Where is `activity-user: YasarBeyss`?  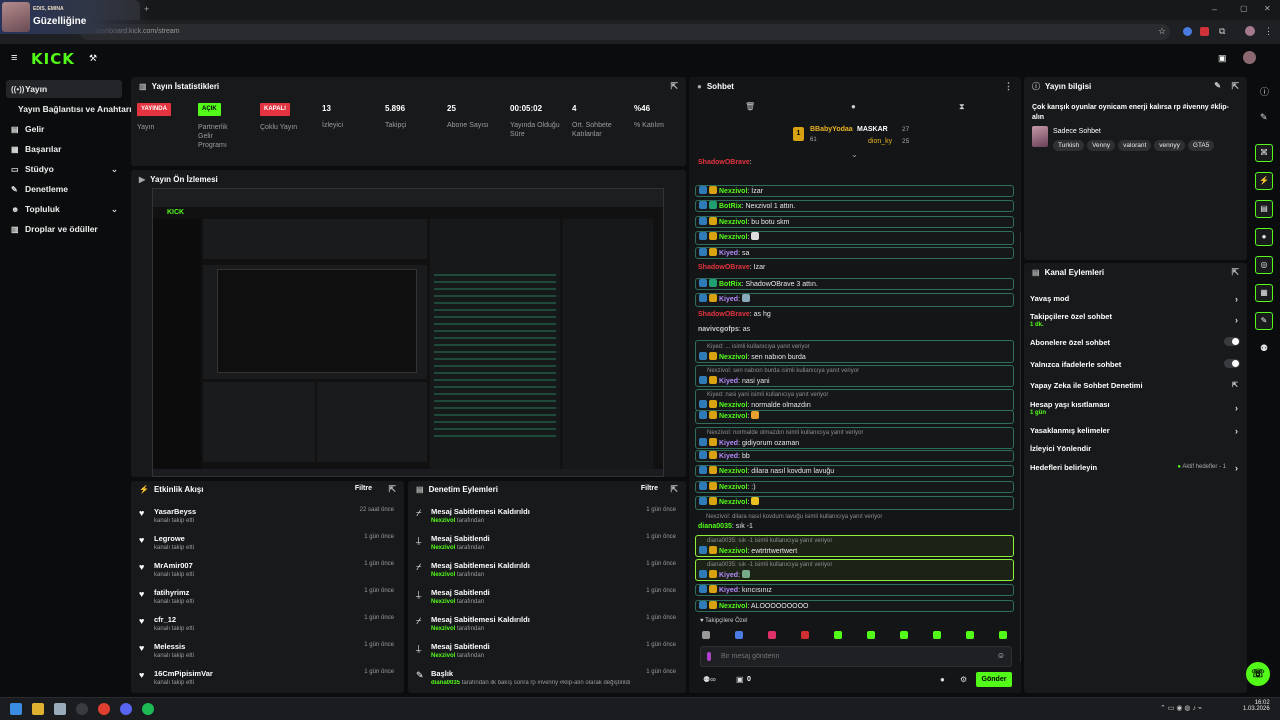
activity-user: YasarBeyss is located at coordinates (175, 511).